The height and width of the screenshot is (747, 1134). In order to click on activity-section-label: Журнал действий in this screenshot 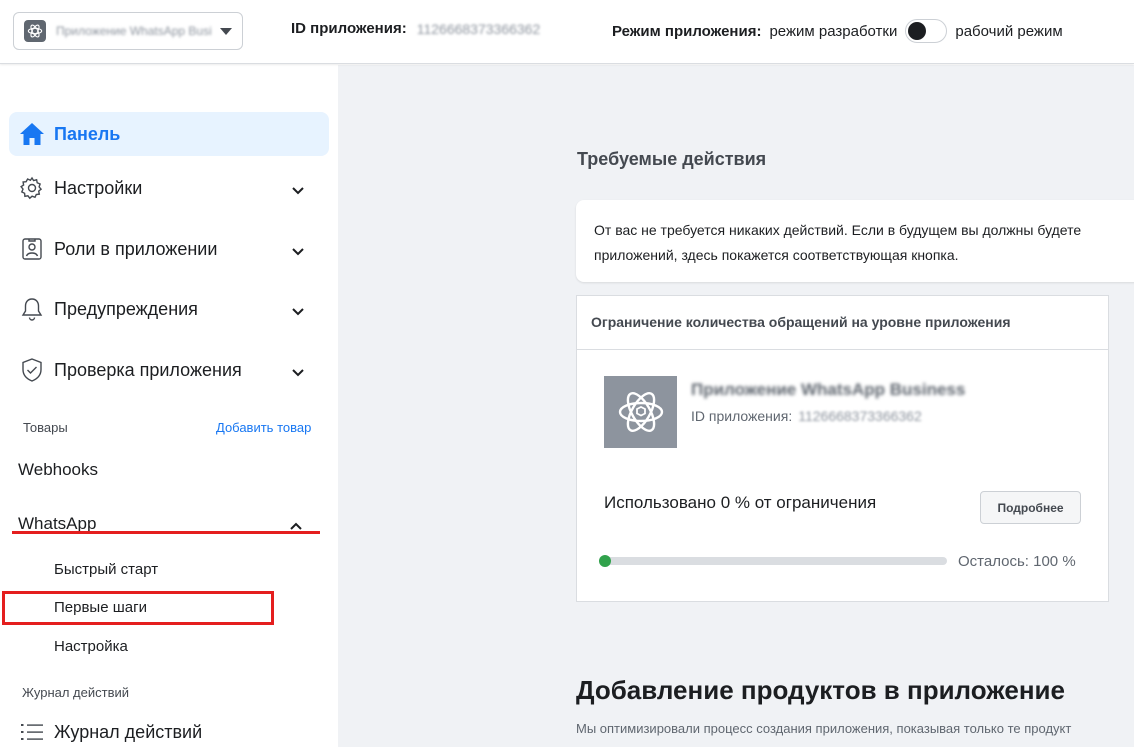, I will do `click(76, 692)`.